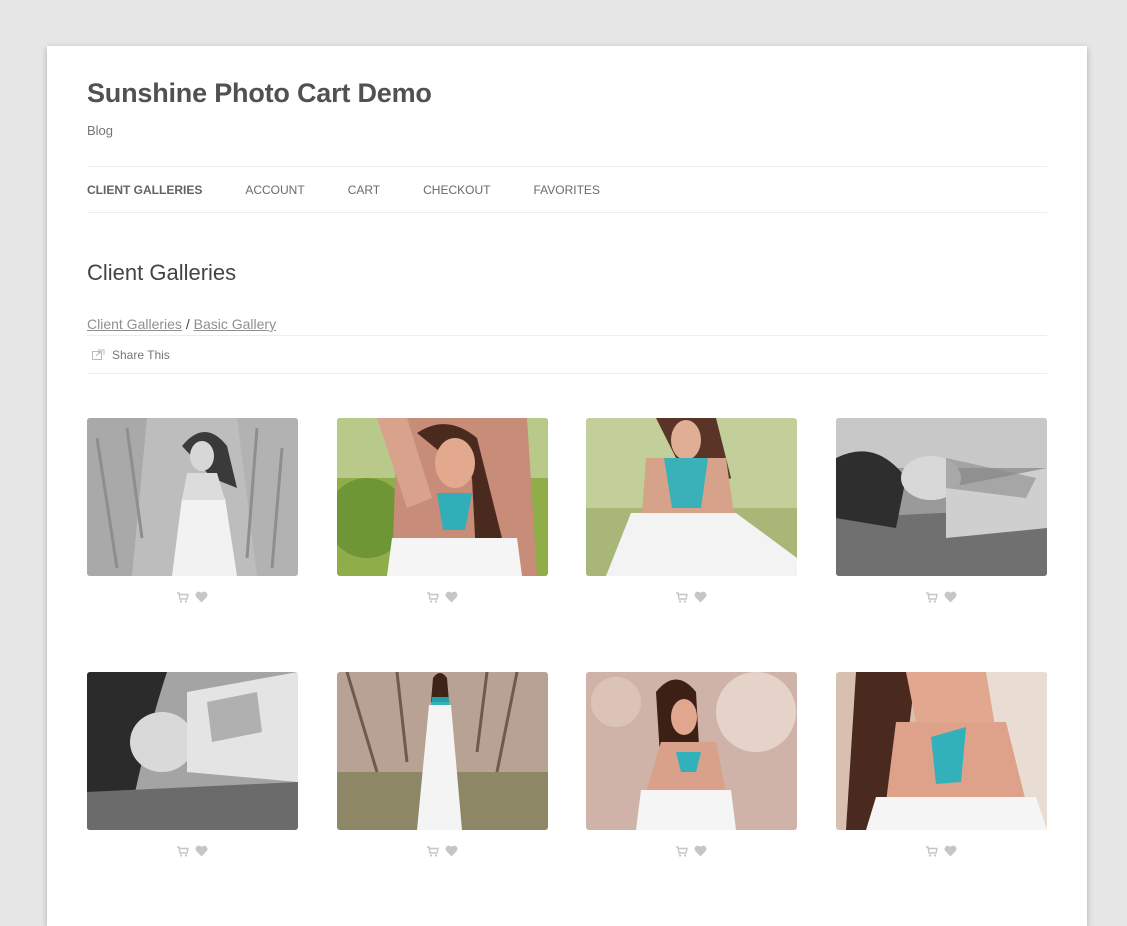  Describe the element at coordinates (274, 190) in the screenshot. I see `nav-item-account: Account` at that location.